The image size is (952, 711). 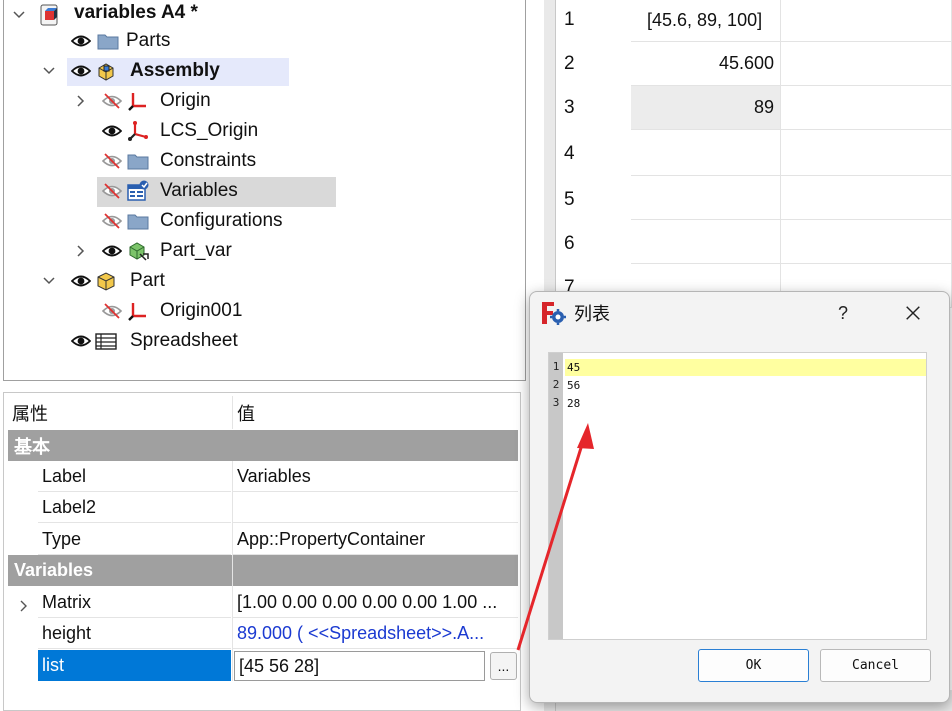 What do you see at coordinates (866, 198) in the screenshot?
I see `cell-b5` at bounding box center [866, 198].